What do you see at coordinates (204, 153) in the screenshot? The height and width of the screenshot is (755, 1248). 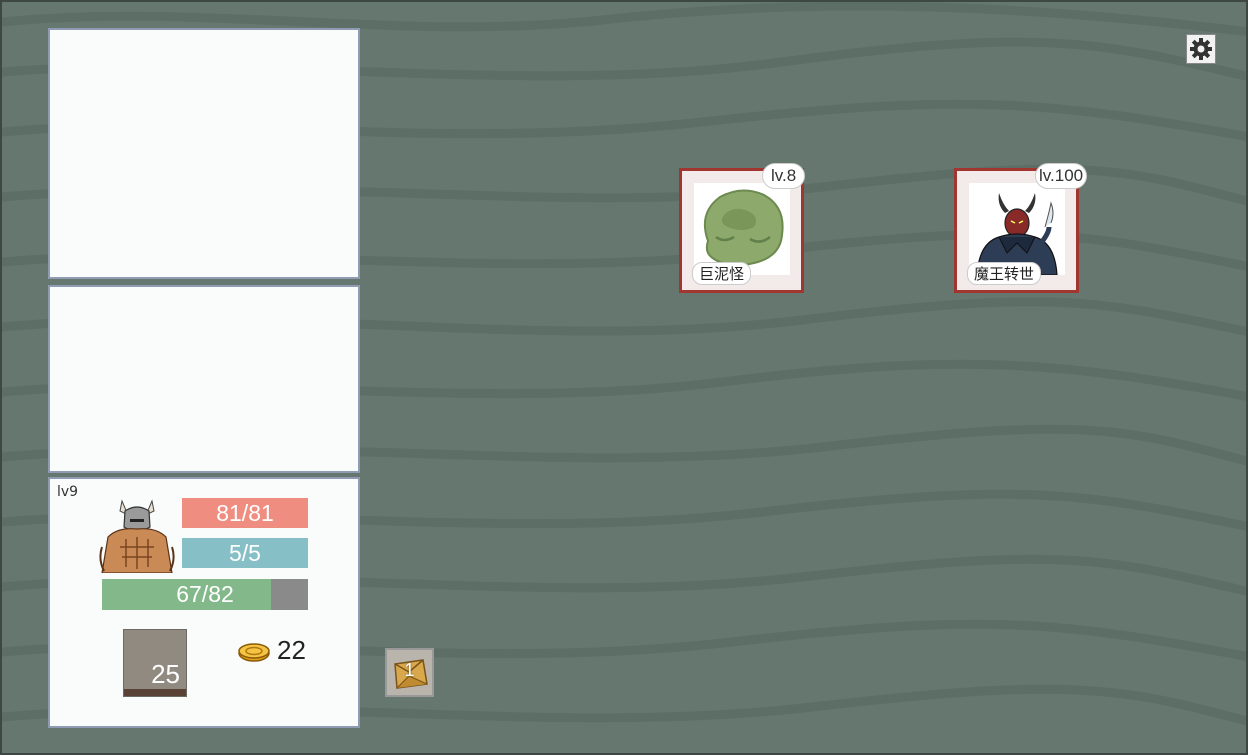 I see `info-panel-top` at bounding box center [204, 153].